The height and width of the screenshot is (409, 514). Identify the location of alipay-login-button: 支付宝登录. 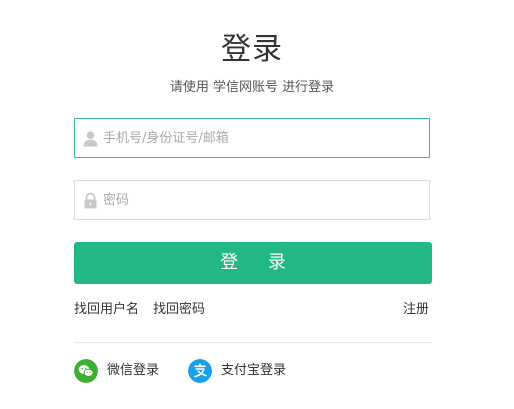
(237, 371).